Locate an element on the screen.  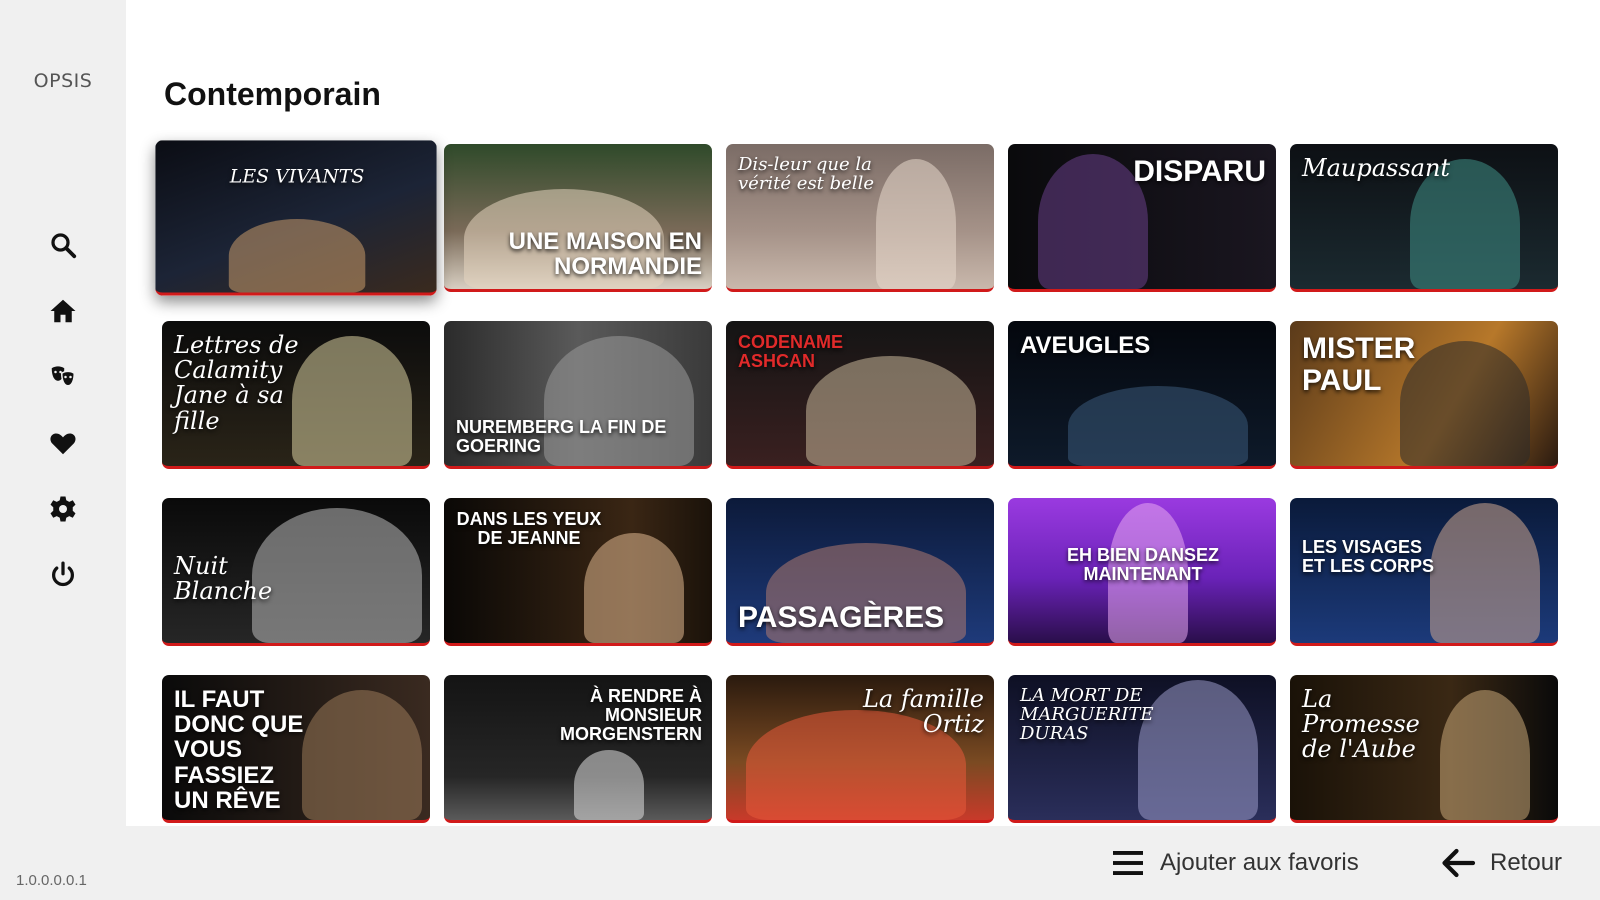
add-to-favorites-button: Ajouter aux favoris is located at coordinates (1234, 863).